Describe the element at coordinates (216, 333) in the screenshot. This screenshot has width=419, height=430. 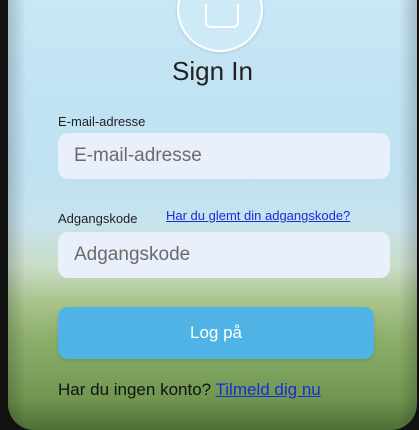
I see `login-button: Log på` at that location.